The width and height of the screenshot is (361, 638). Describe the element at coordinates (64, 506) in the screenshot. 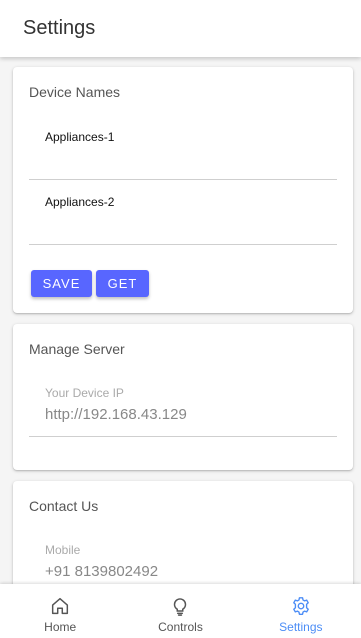

I see `contact-title: Contact Us` at that location.